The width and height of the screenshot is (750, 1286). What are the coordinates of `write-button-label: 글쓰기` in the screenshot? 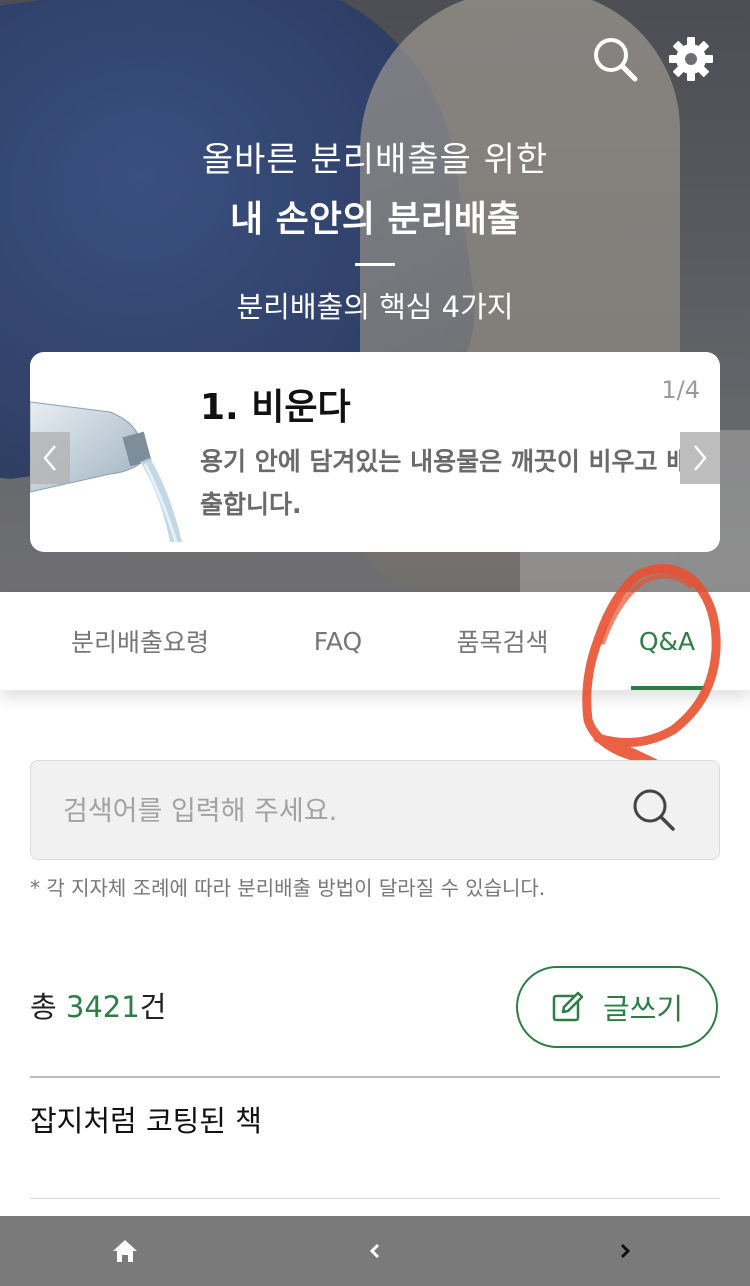 It's located at (643, 1009).